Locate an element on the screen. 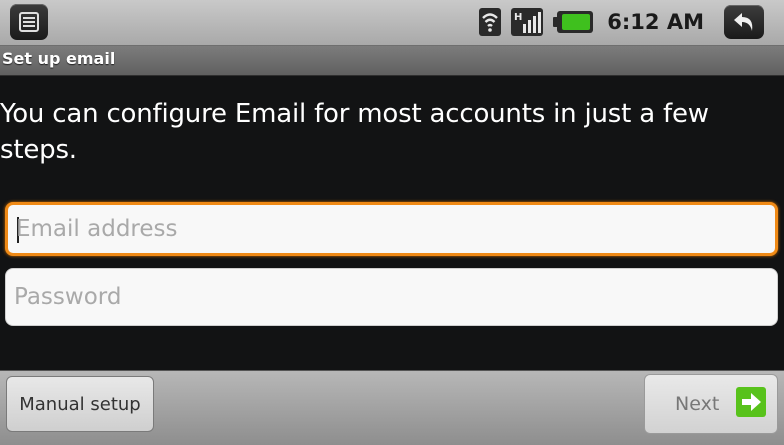 Image resolution: width=784 pixels, height=445 pixels. menu-button is located at coordinates (29, 22).